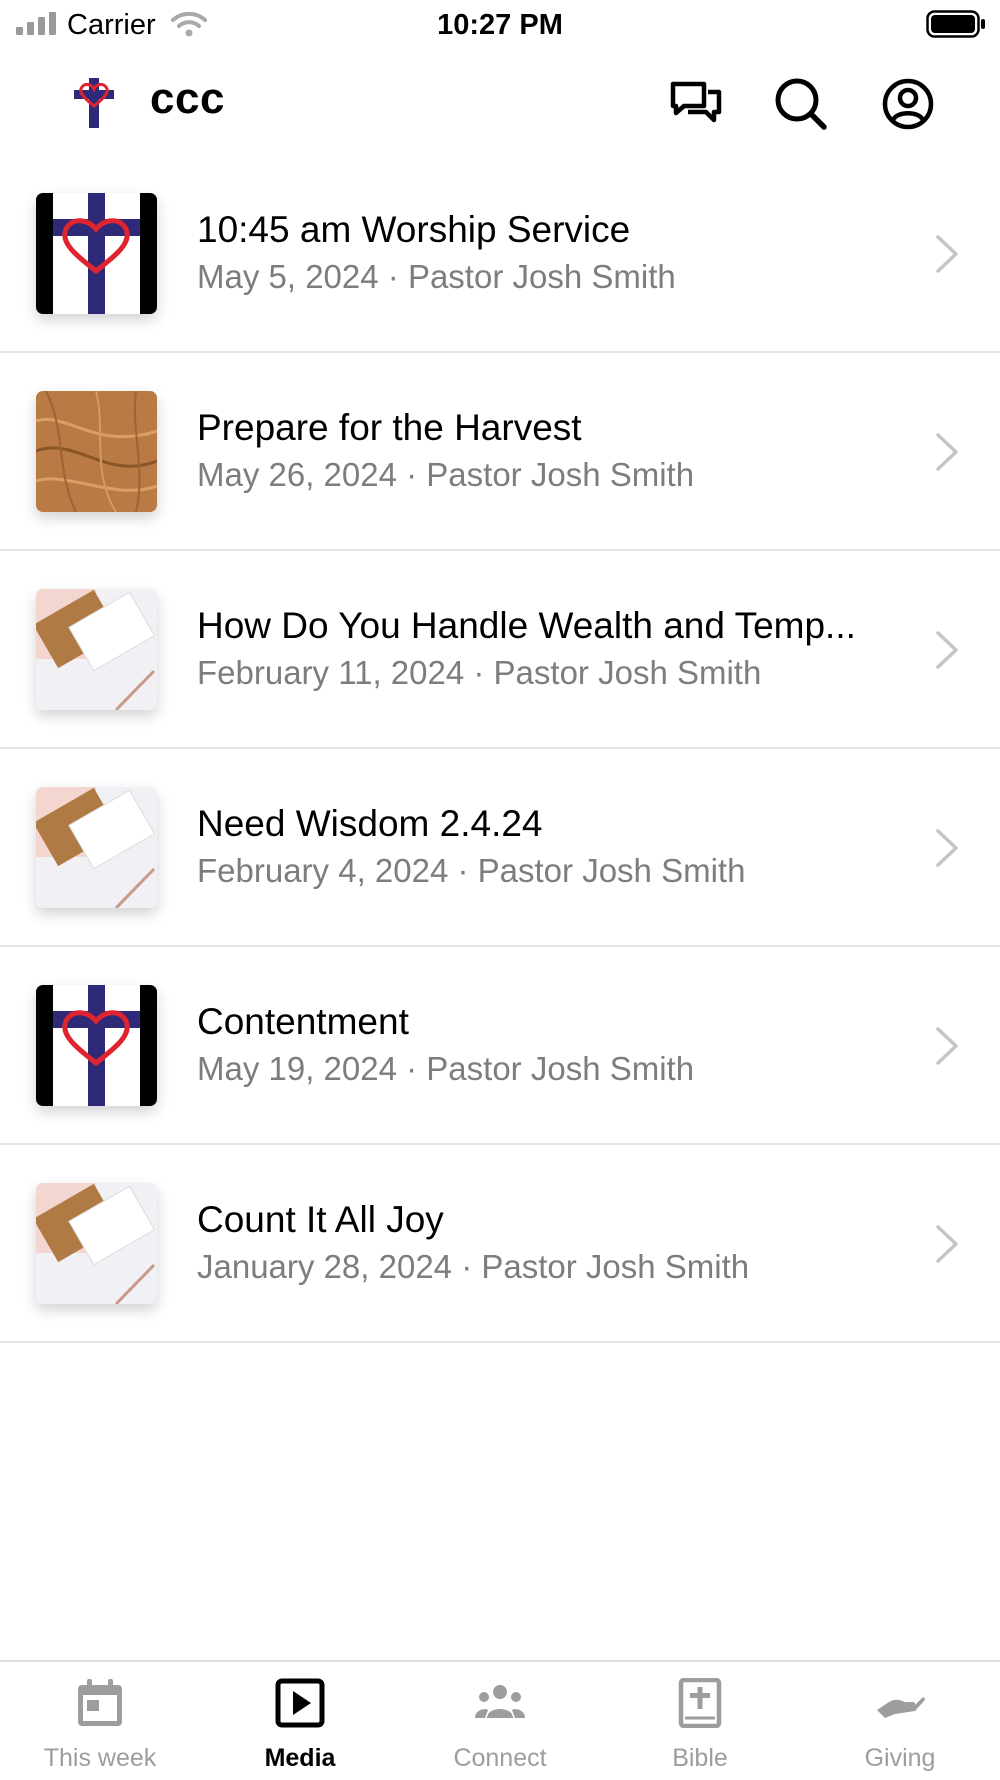 Image resolution: width=1000 pixels, height=1780 pixels. What do you see at coordinates (100, 1702) in the screenshot?
I see `calendar-icon` at bounding box center [100, 1702].